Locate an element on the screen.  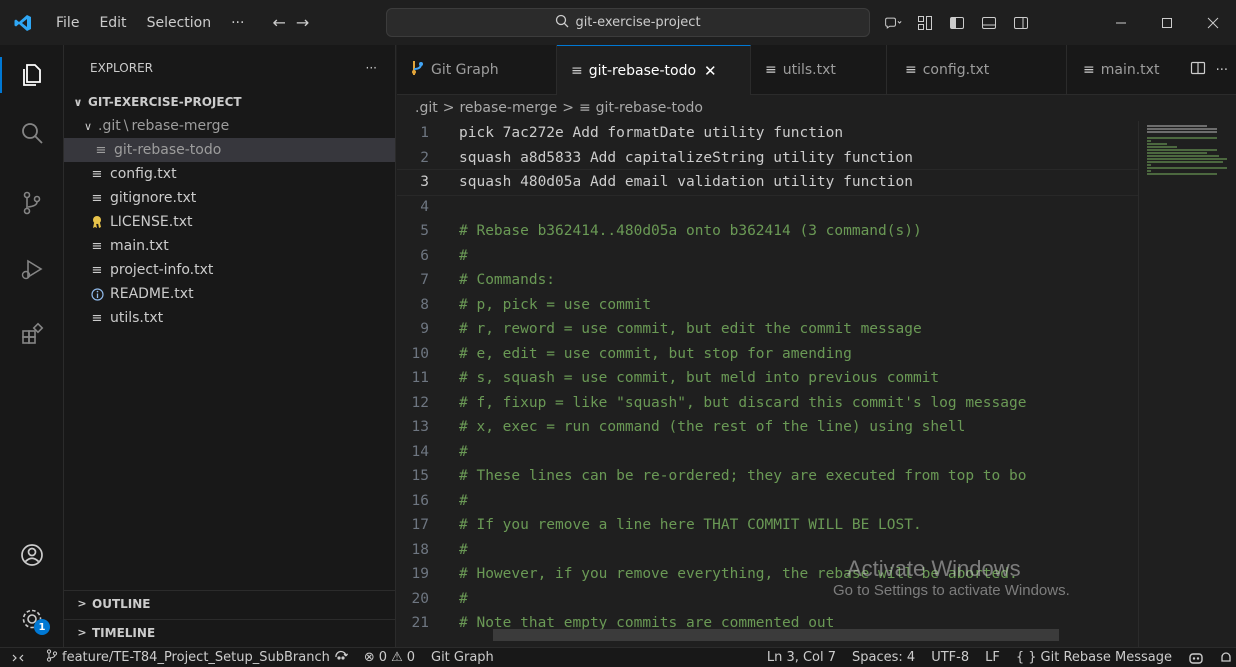
code-line: 8 # p, pick = use commit is located at coordinates (767, 305).